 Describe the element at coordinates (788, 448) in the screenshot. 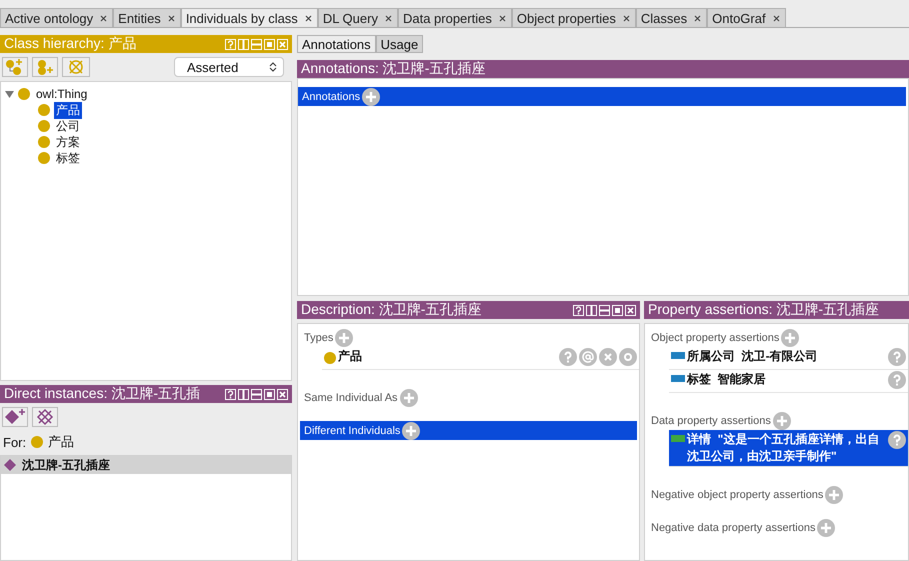

I see `assertion-row: 详情 "这是一个五孔插座详情，出自沈卫公司，由沈卫亲手制作"` at that location.